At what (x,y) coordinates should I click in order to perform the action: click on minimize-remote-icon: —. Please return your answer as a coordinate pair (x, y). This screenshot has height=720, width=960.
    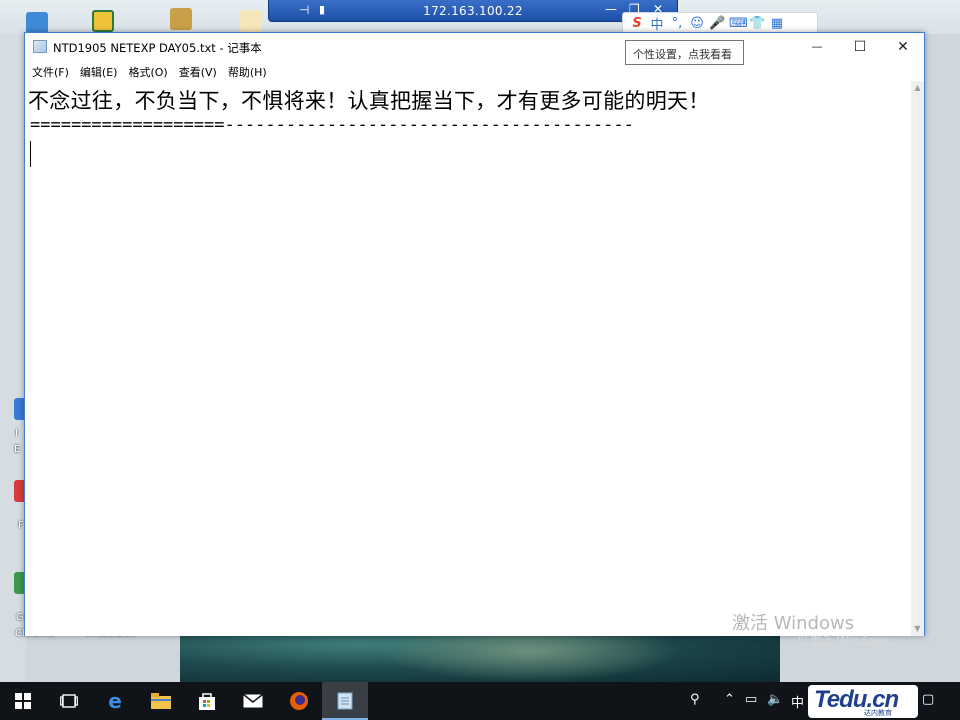
    Looking at the image, I should click on (611, 9).